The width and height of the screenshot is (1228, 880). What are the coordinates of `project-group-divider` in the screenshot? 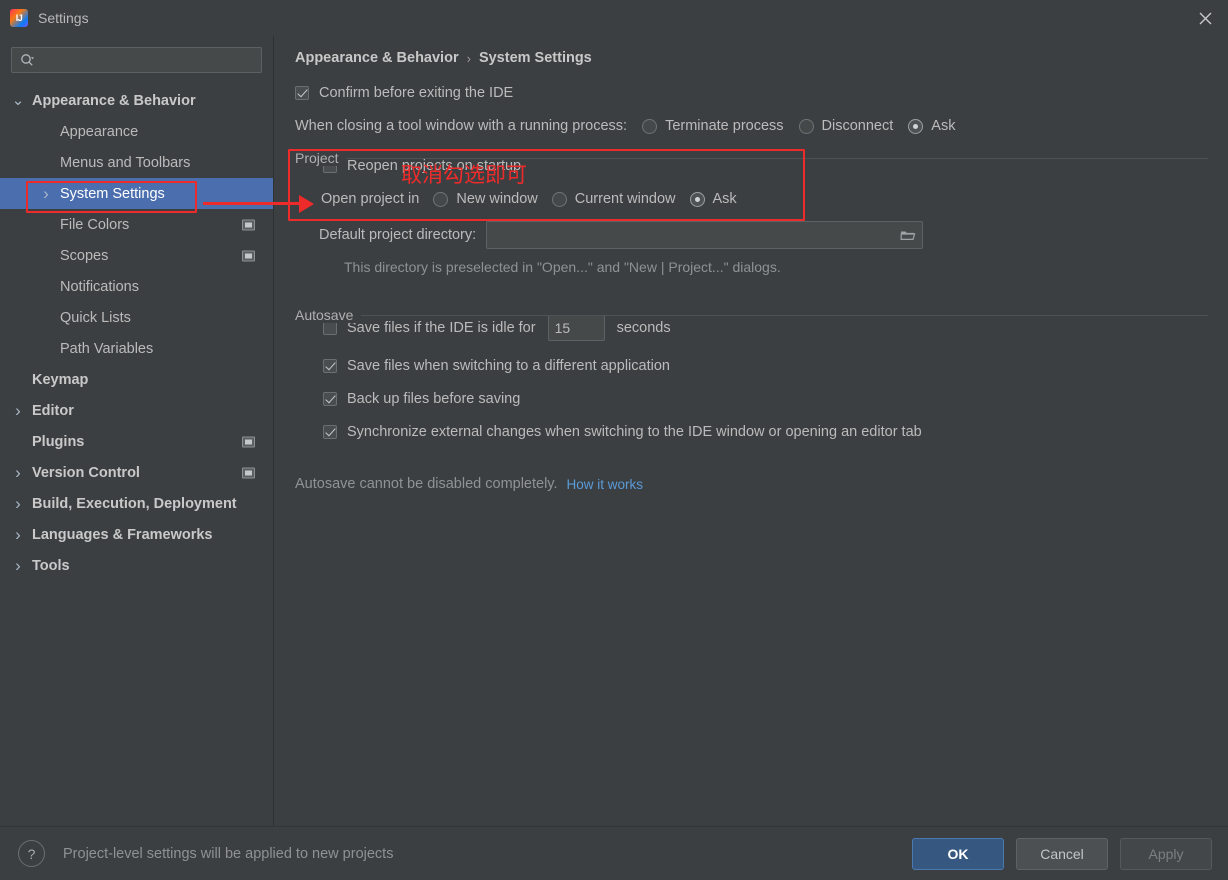 It's located at (751, 158).